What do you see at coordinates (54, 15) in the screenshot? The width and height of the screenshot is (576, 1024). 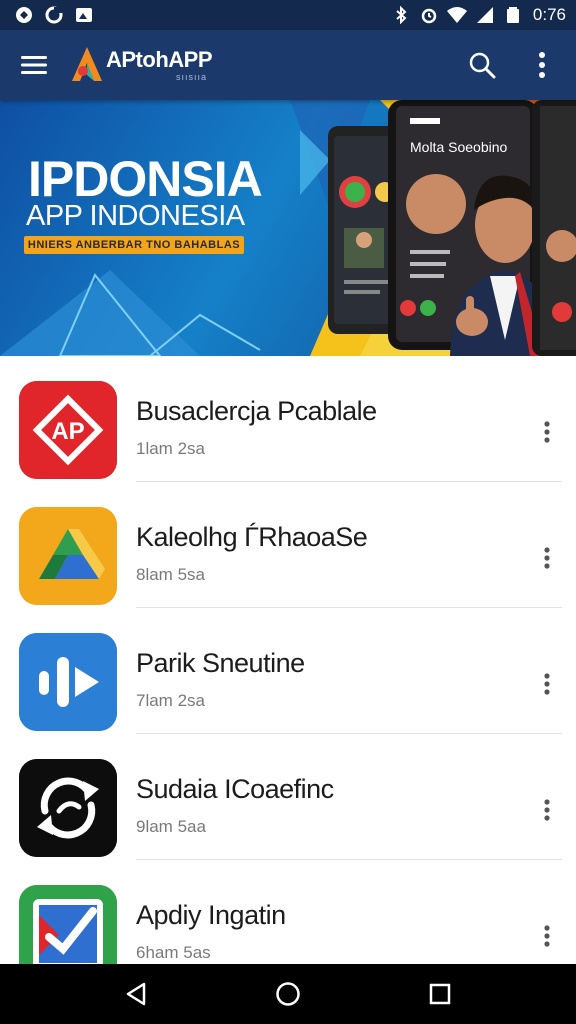 I see `sync-icon` at bounding box center [54, 15].